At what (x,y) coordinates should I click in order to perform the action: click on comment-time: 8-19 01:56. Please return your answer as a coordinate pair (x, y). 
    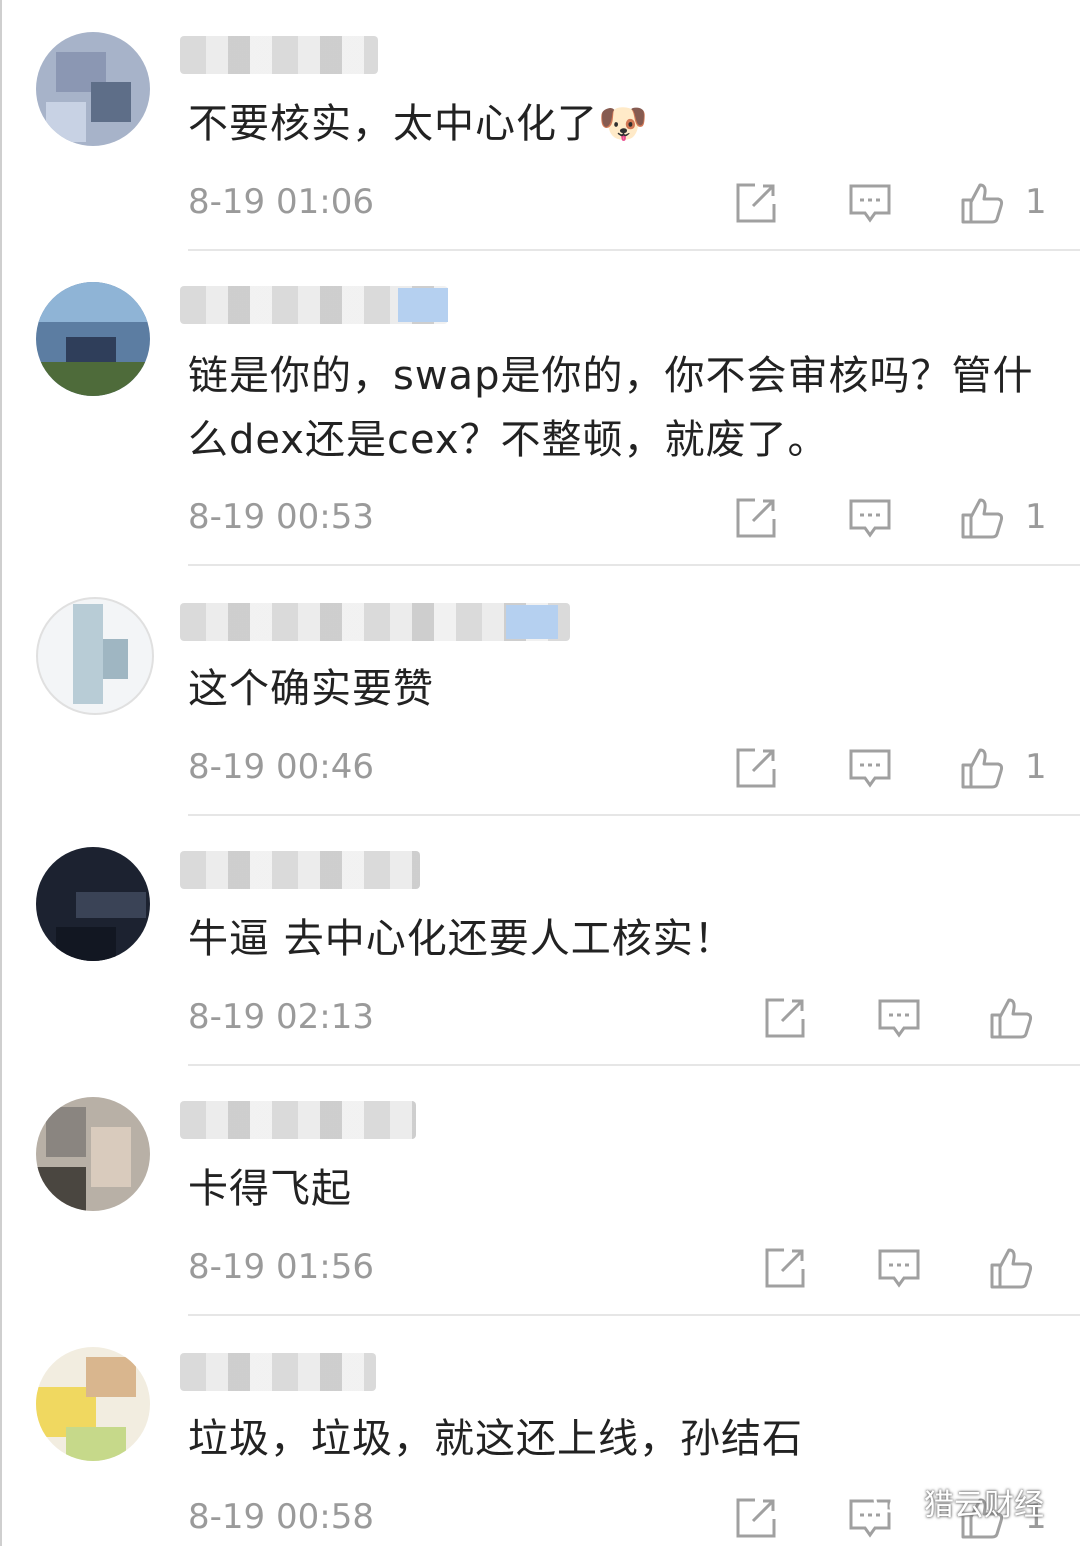
    Looking at the image, I should click on (281, 1267).